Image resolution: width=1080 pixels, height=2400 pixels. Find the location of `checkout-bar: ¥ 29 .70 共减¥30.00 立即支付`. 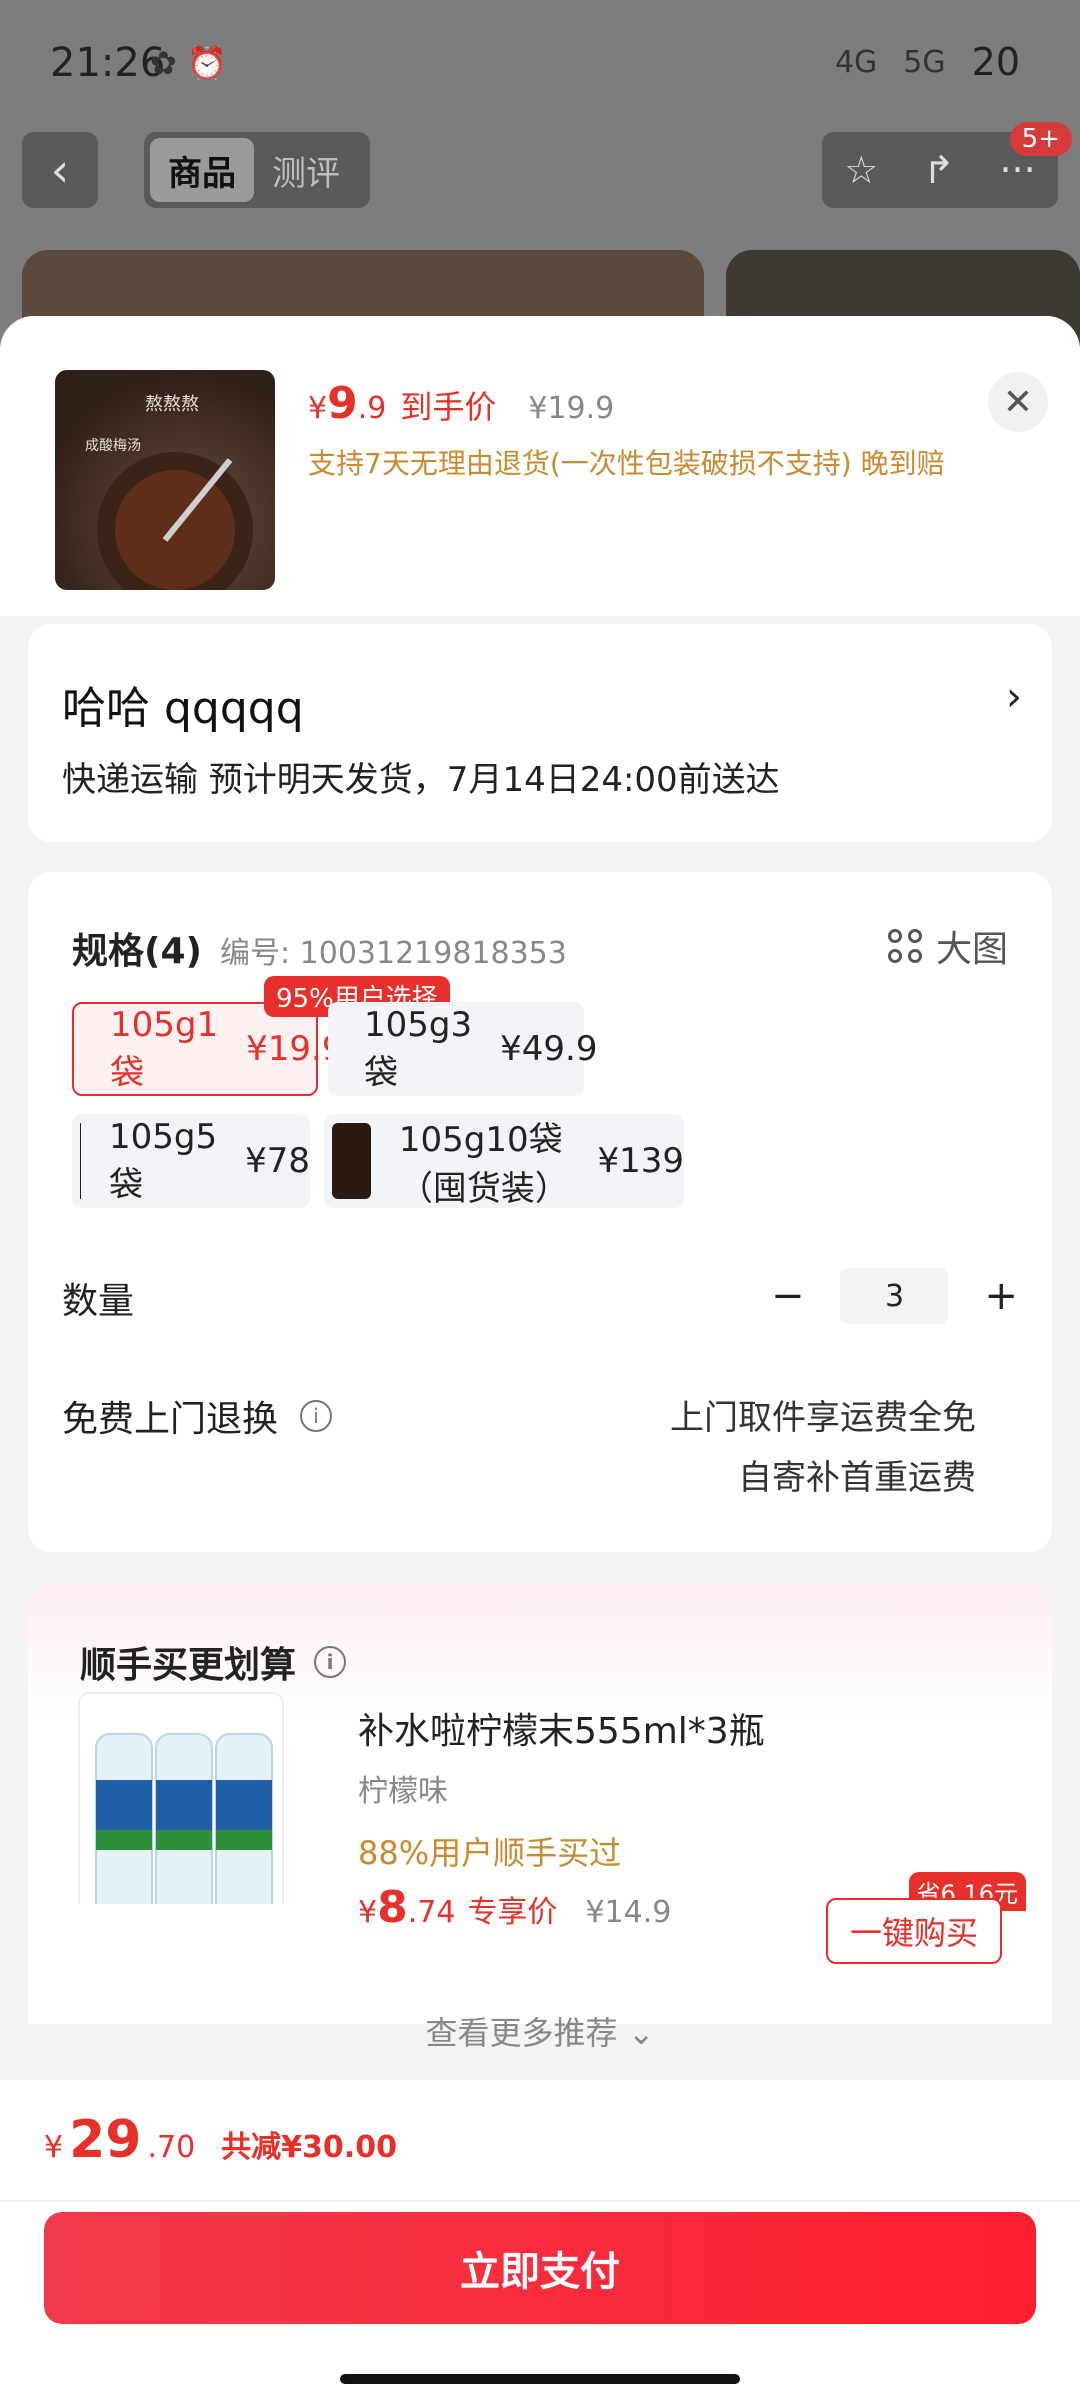

checkout-bar: ¥ 29 .70 共减¥30.00 立即支付 is located at coordinates (540, 2240).